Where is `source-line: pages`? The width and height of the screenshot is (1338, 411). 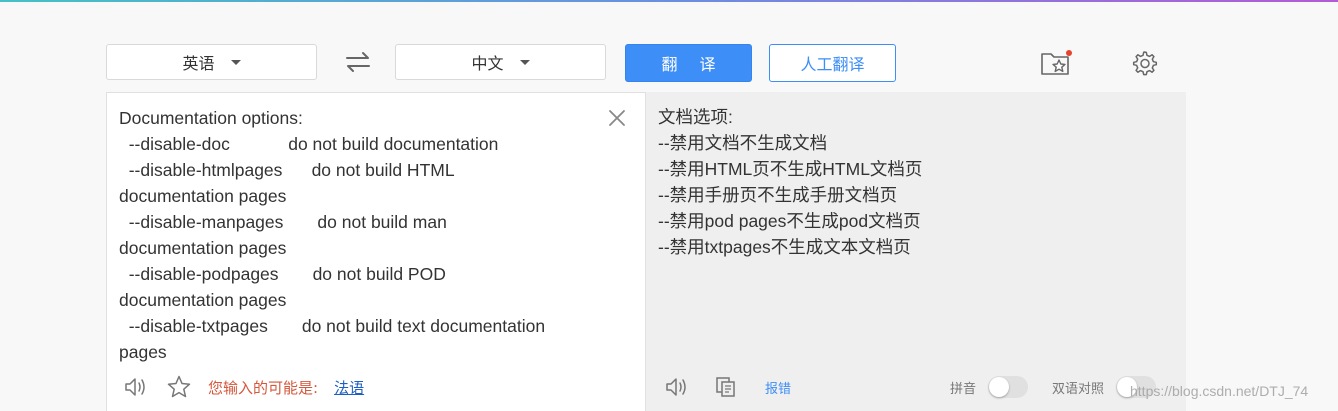
source-line: pages is located at coordinates (143, 352).